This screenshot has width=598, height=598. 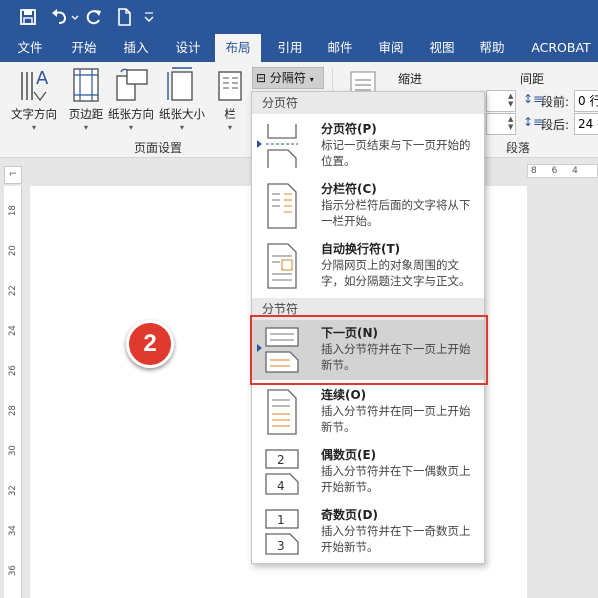 I want to click on tab-insert: 插入, so click(x=136, y=48).